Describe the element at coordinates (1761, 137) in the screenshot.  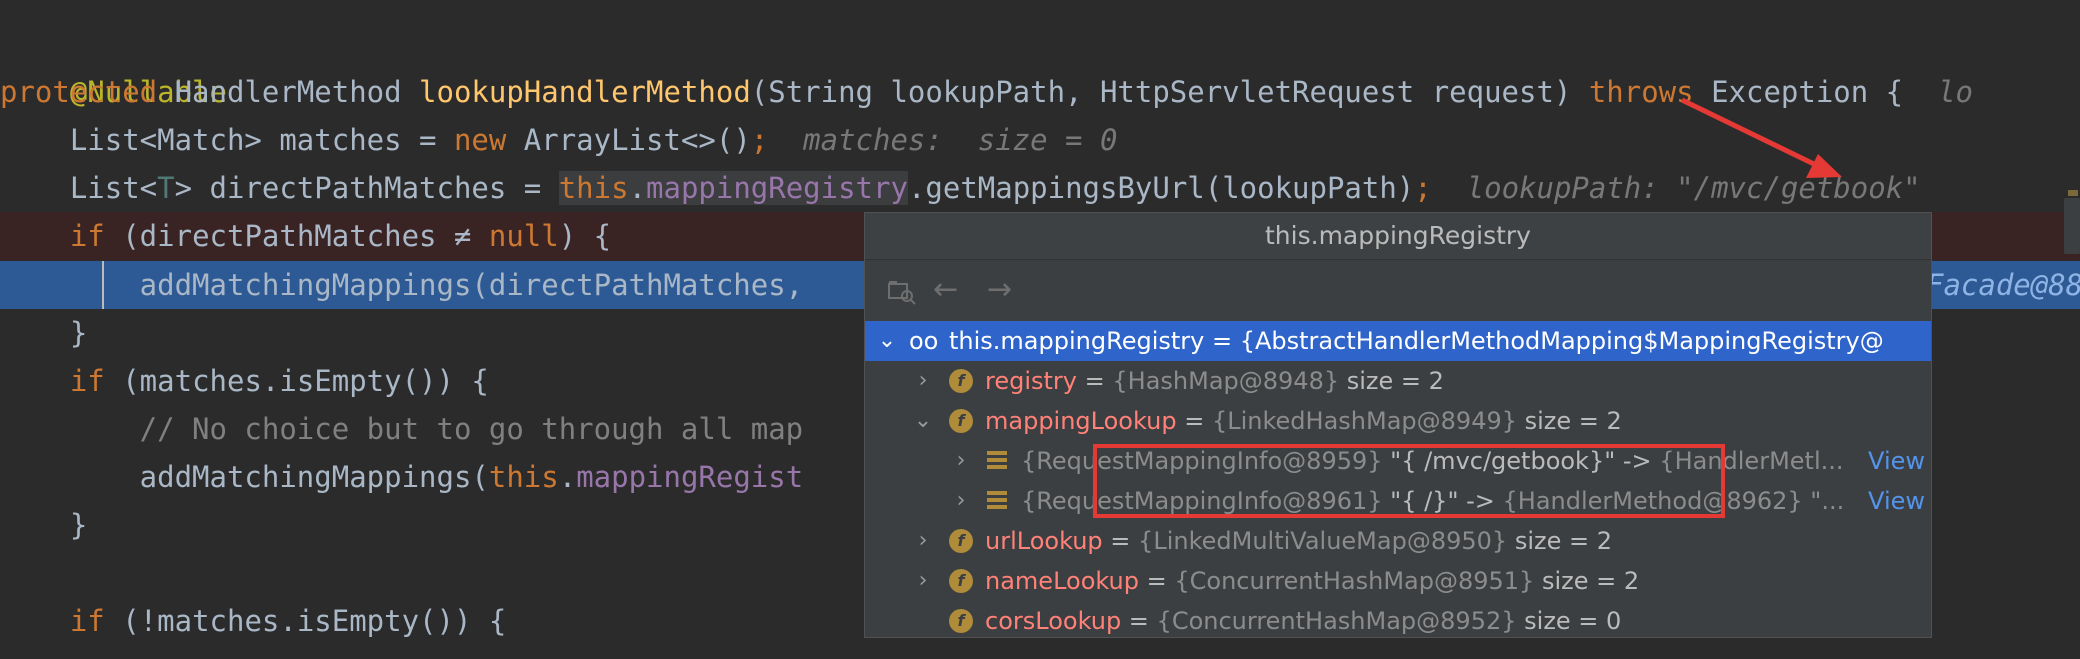
I see `annotation-arrow` at that location.